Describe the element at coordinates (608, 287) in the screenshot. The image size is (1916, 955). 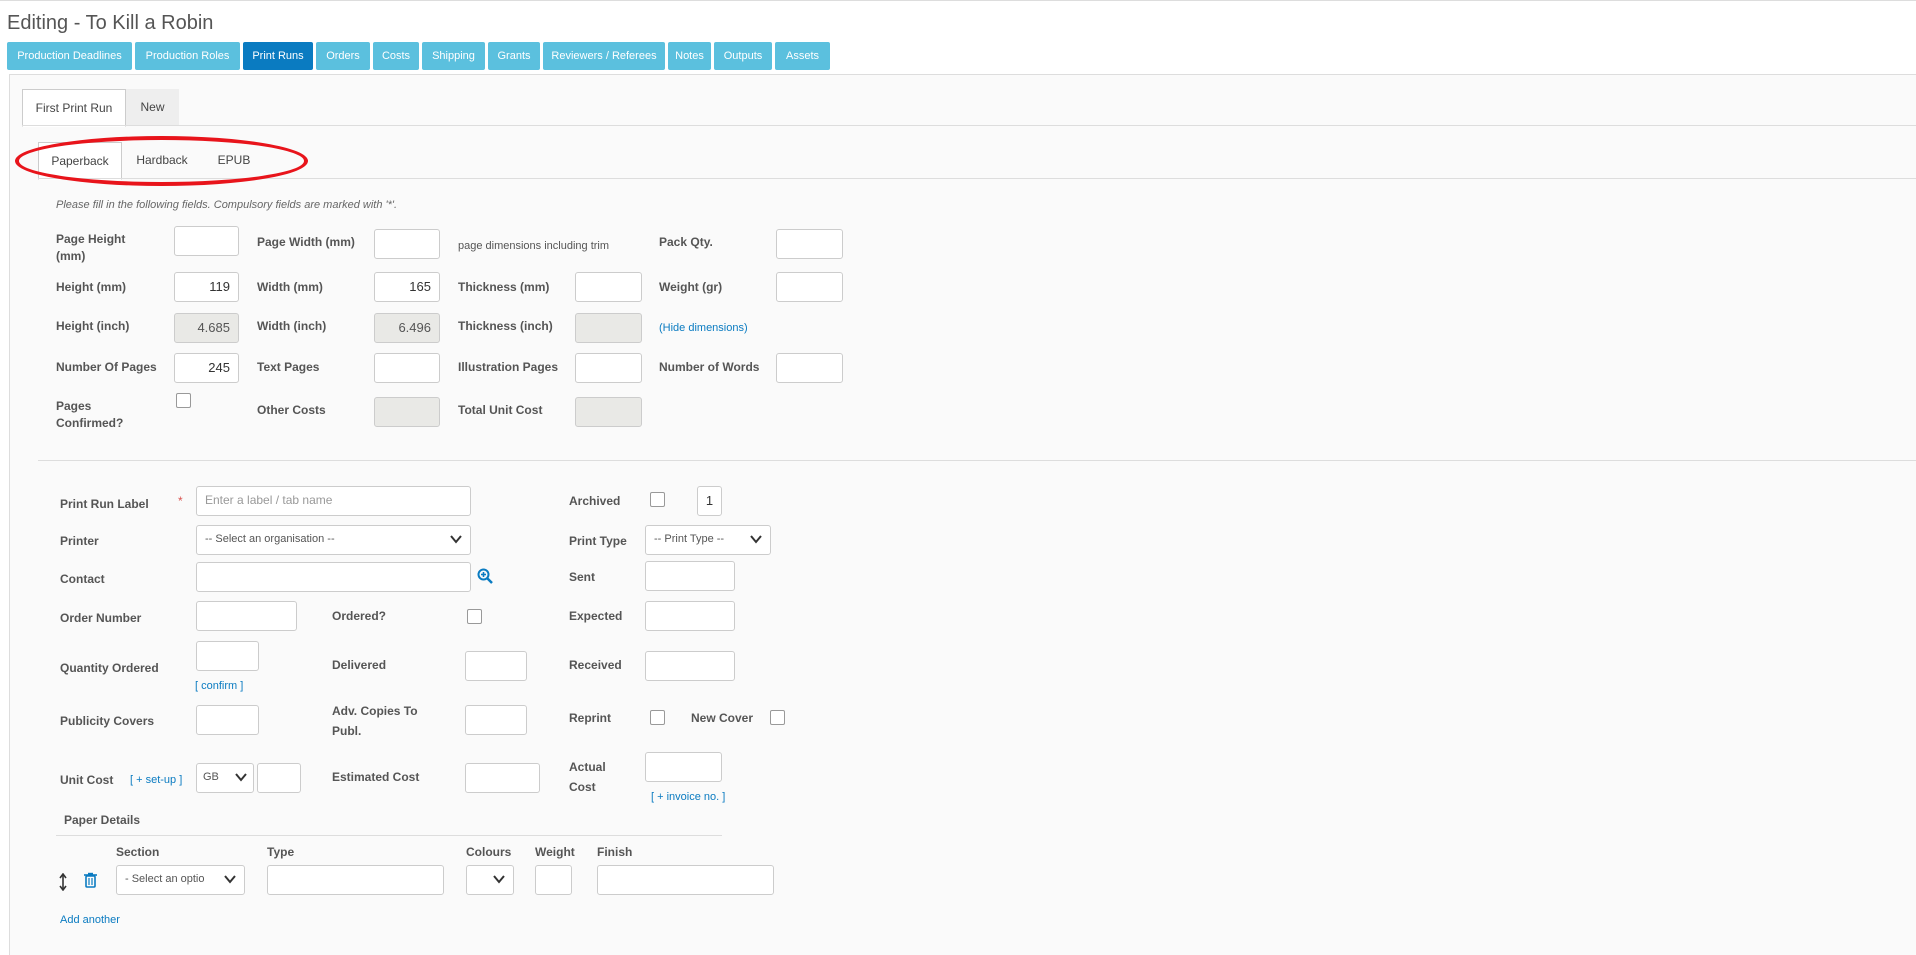
I see `thickness-mm-input` at that location.